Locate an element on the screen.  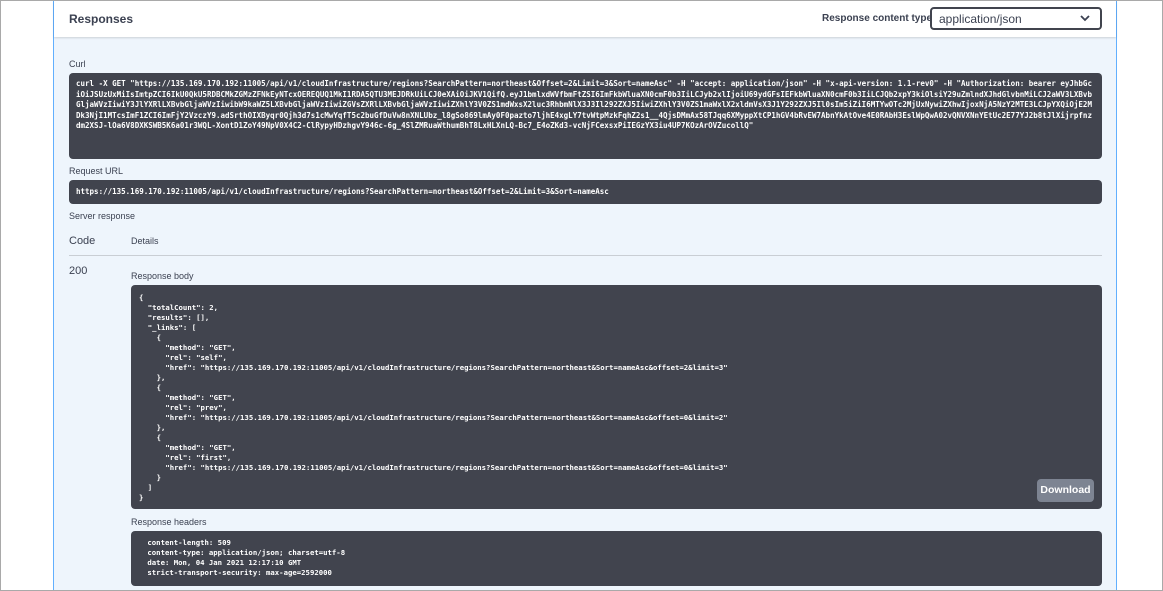
response-body-label: Response body is located at coordinates (162, 276).